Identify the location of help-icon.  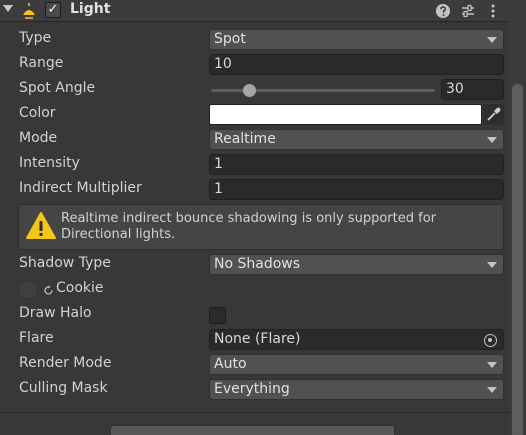
(443, 11).